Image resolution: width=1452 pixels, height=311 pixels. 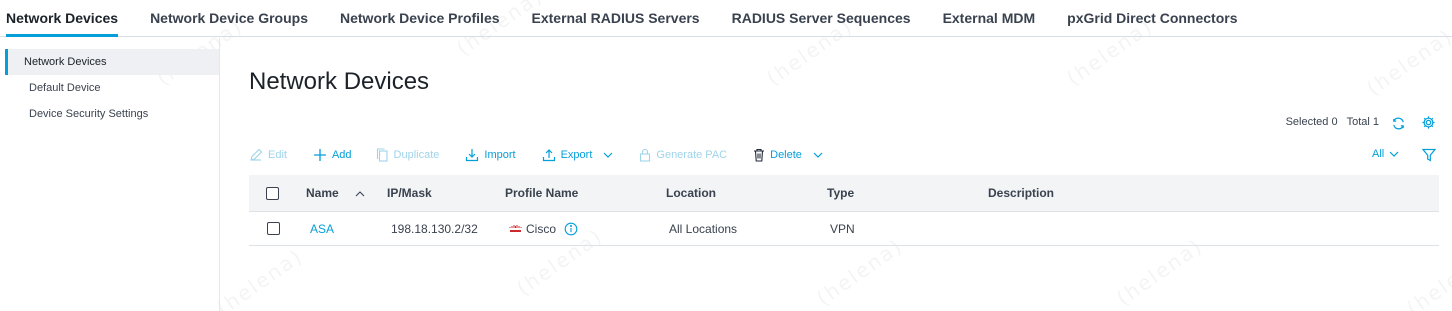 What do you see at coordinates (1429, 155) in the screenshot?
I see `filter-icon` at bounding box center [1429, 155].